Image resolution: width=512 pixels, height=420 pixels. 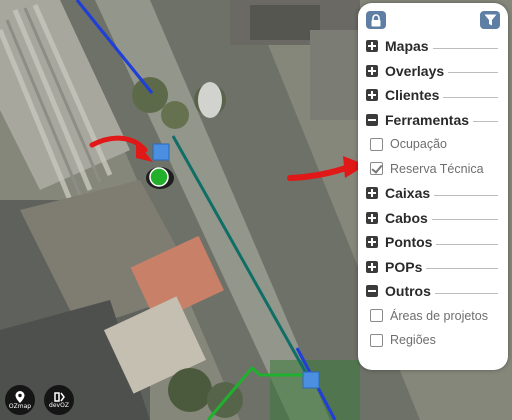 What do you see at coordinates (159, 177) in the screenshot?
I see `reserve-marker` at bounding box center [159, 177].